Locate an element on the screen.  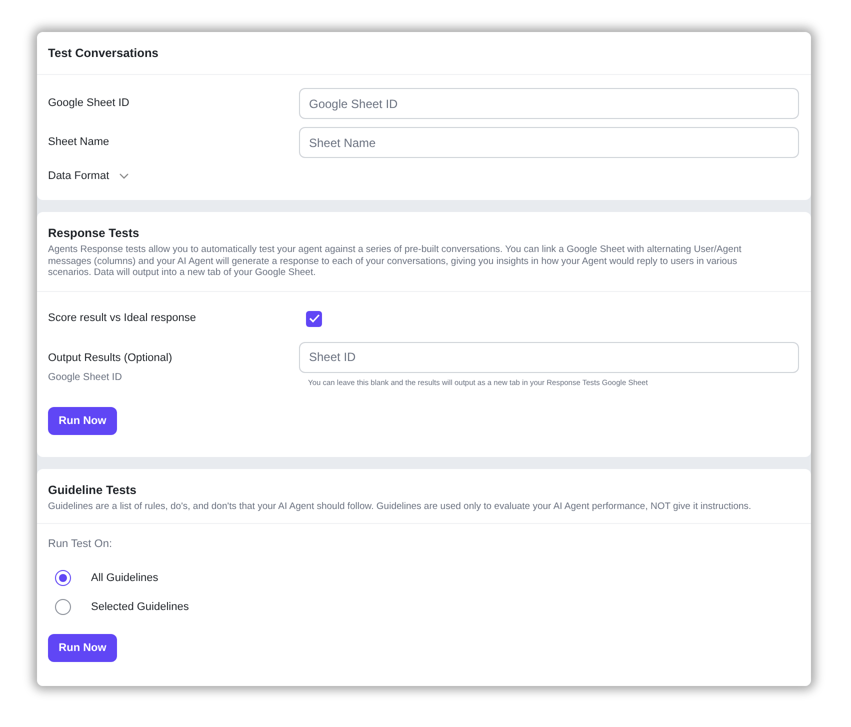
field-label: Score result vs Ideal response is located at coordinates (122, 318).